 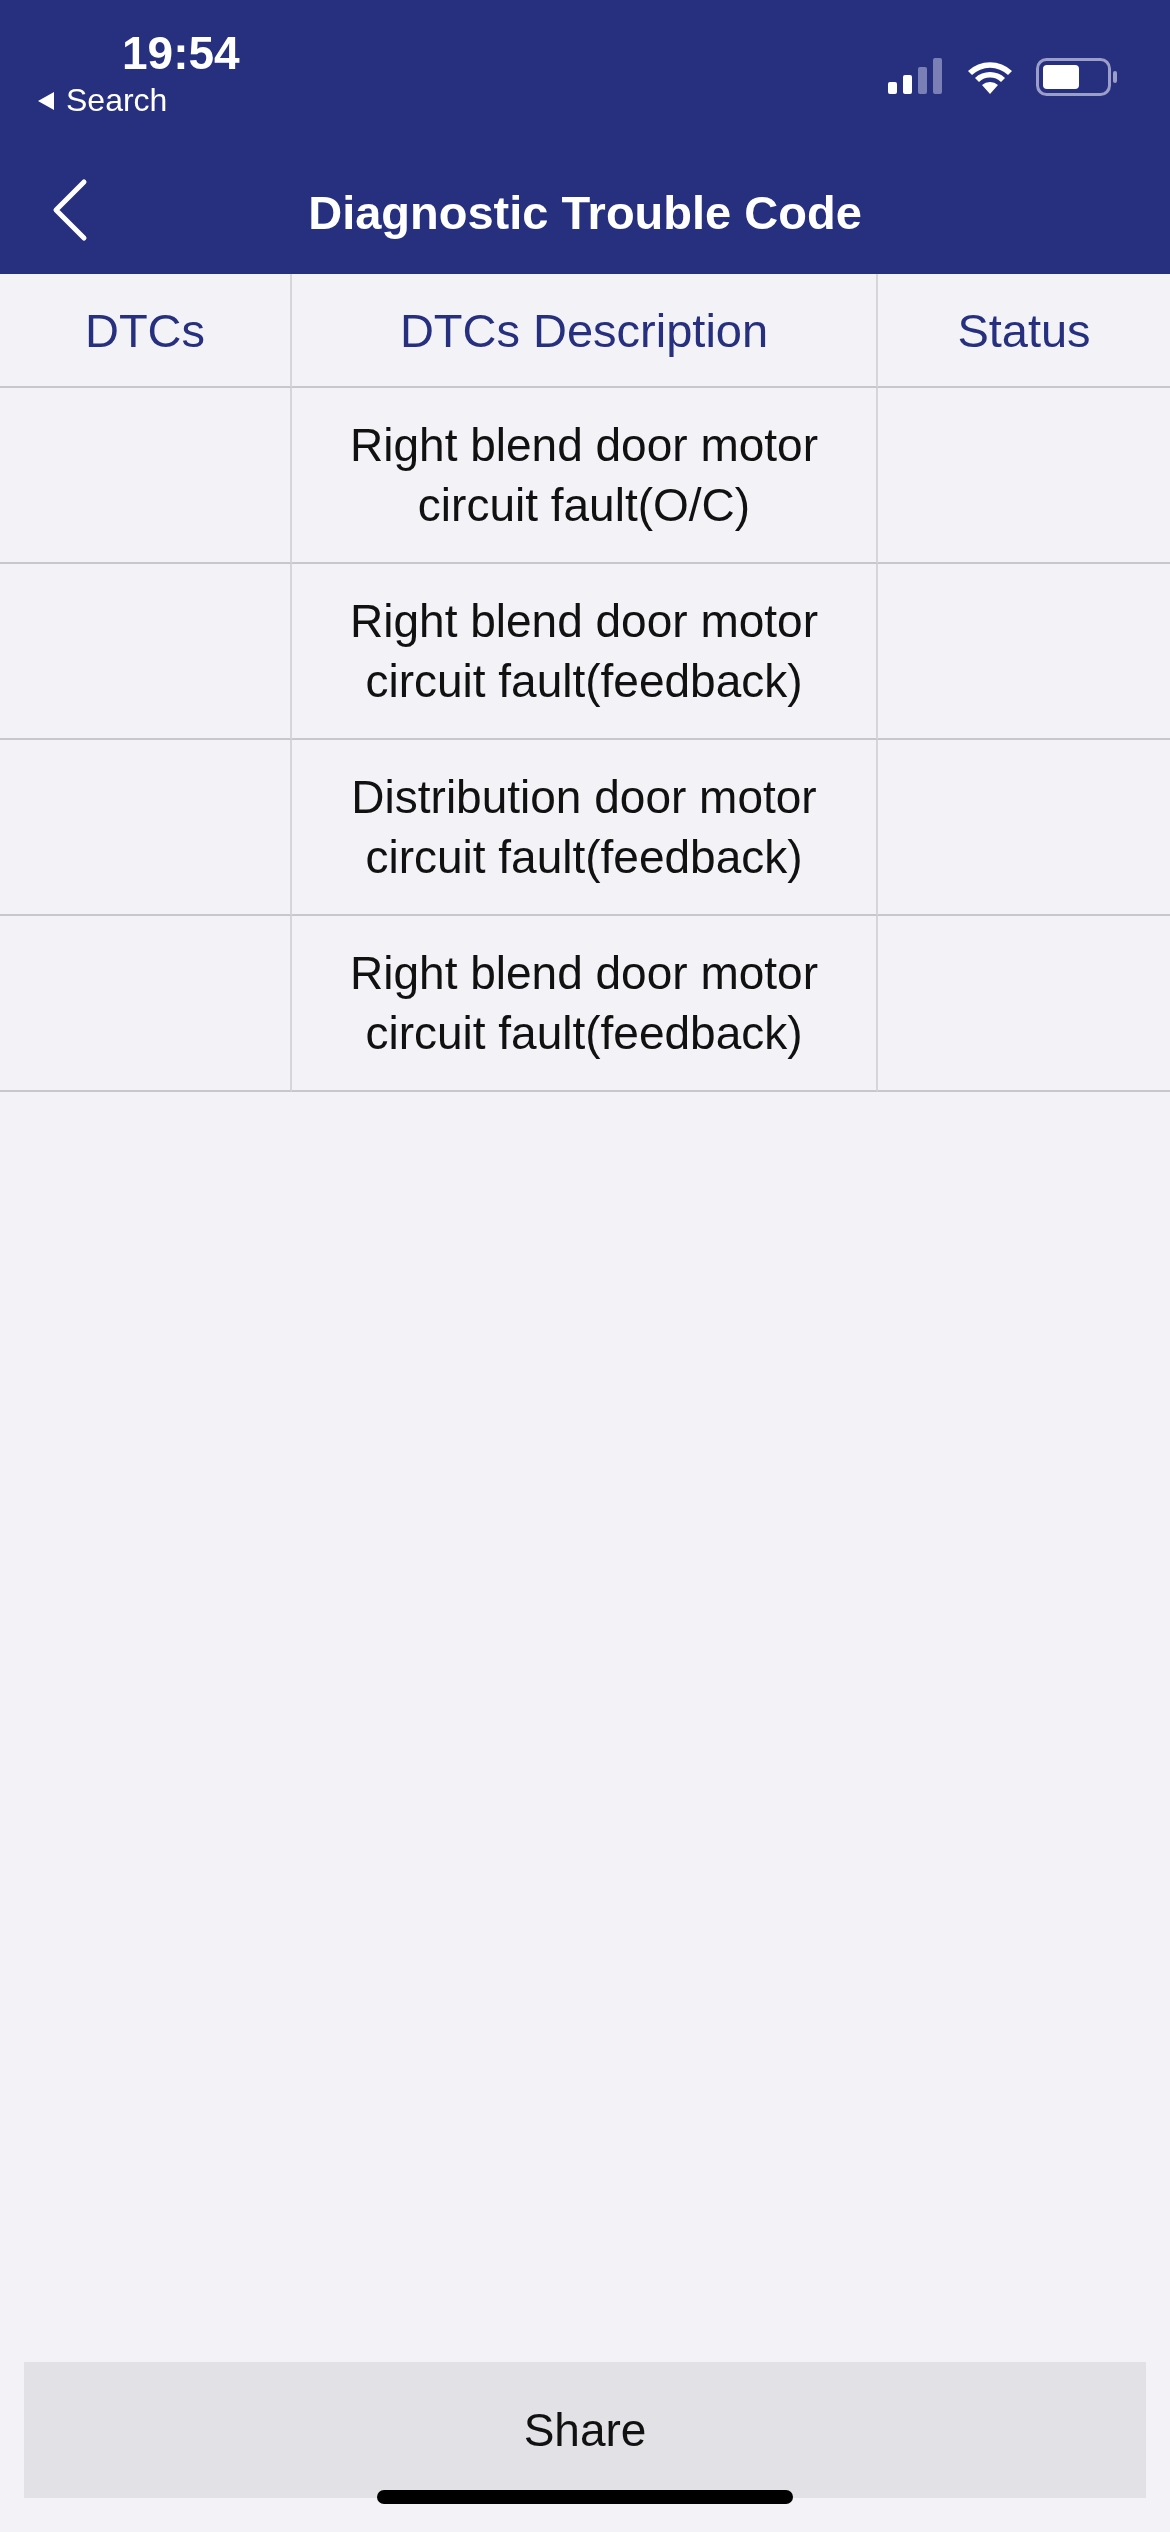 What do you see at coordinates (584, 475) in the screenshot?
I see `table-cell-text: Right blend door motor circuit fault(O/C)` at bounding box center [584, 475].